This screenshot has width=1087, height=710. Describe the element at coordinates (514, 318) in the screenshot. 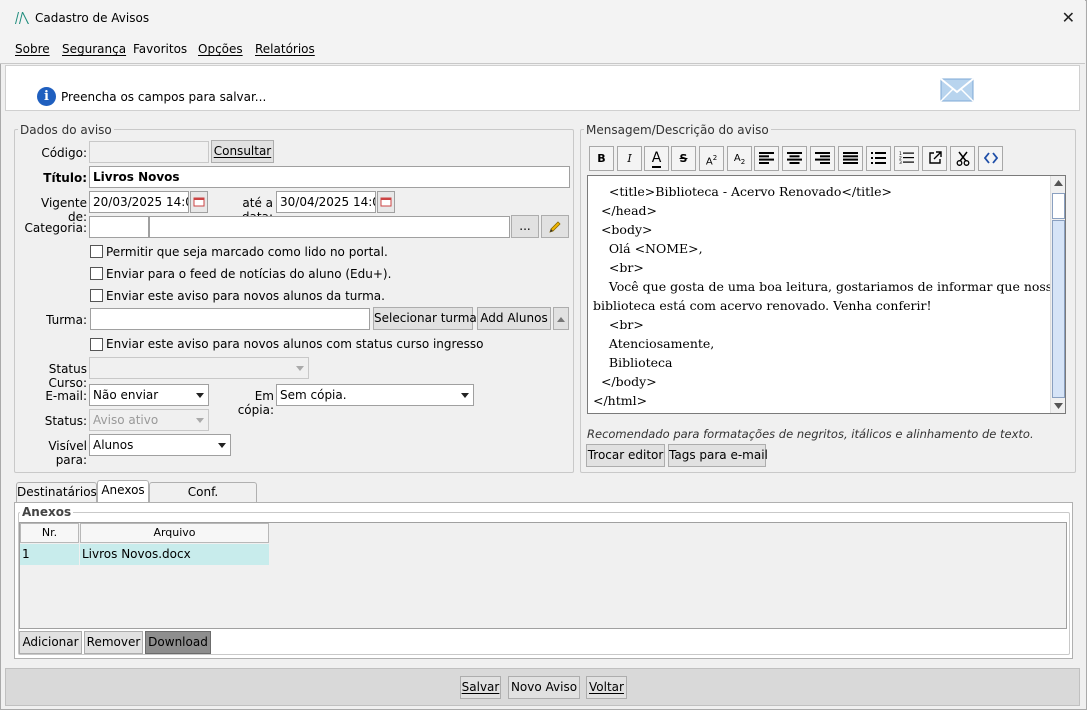

I see `add-alunos-button: Add Alunos` at that location.